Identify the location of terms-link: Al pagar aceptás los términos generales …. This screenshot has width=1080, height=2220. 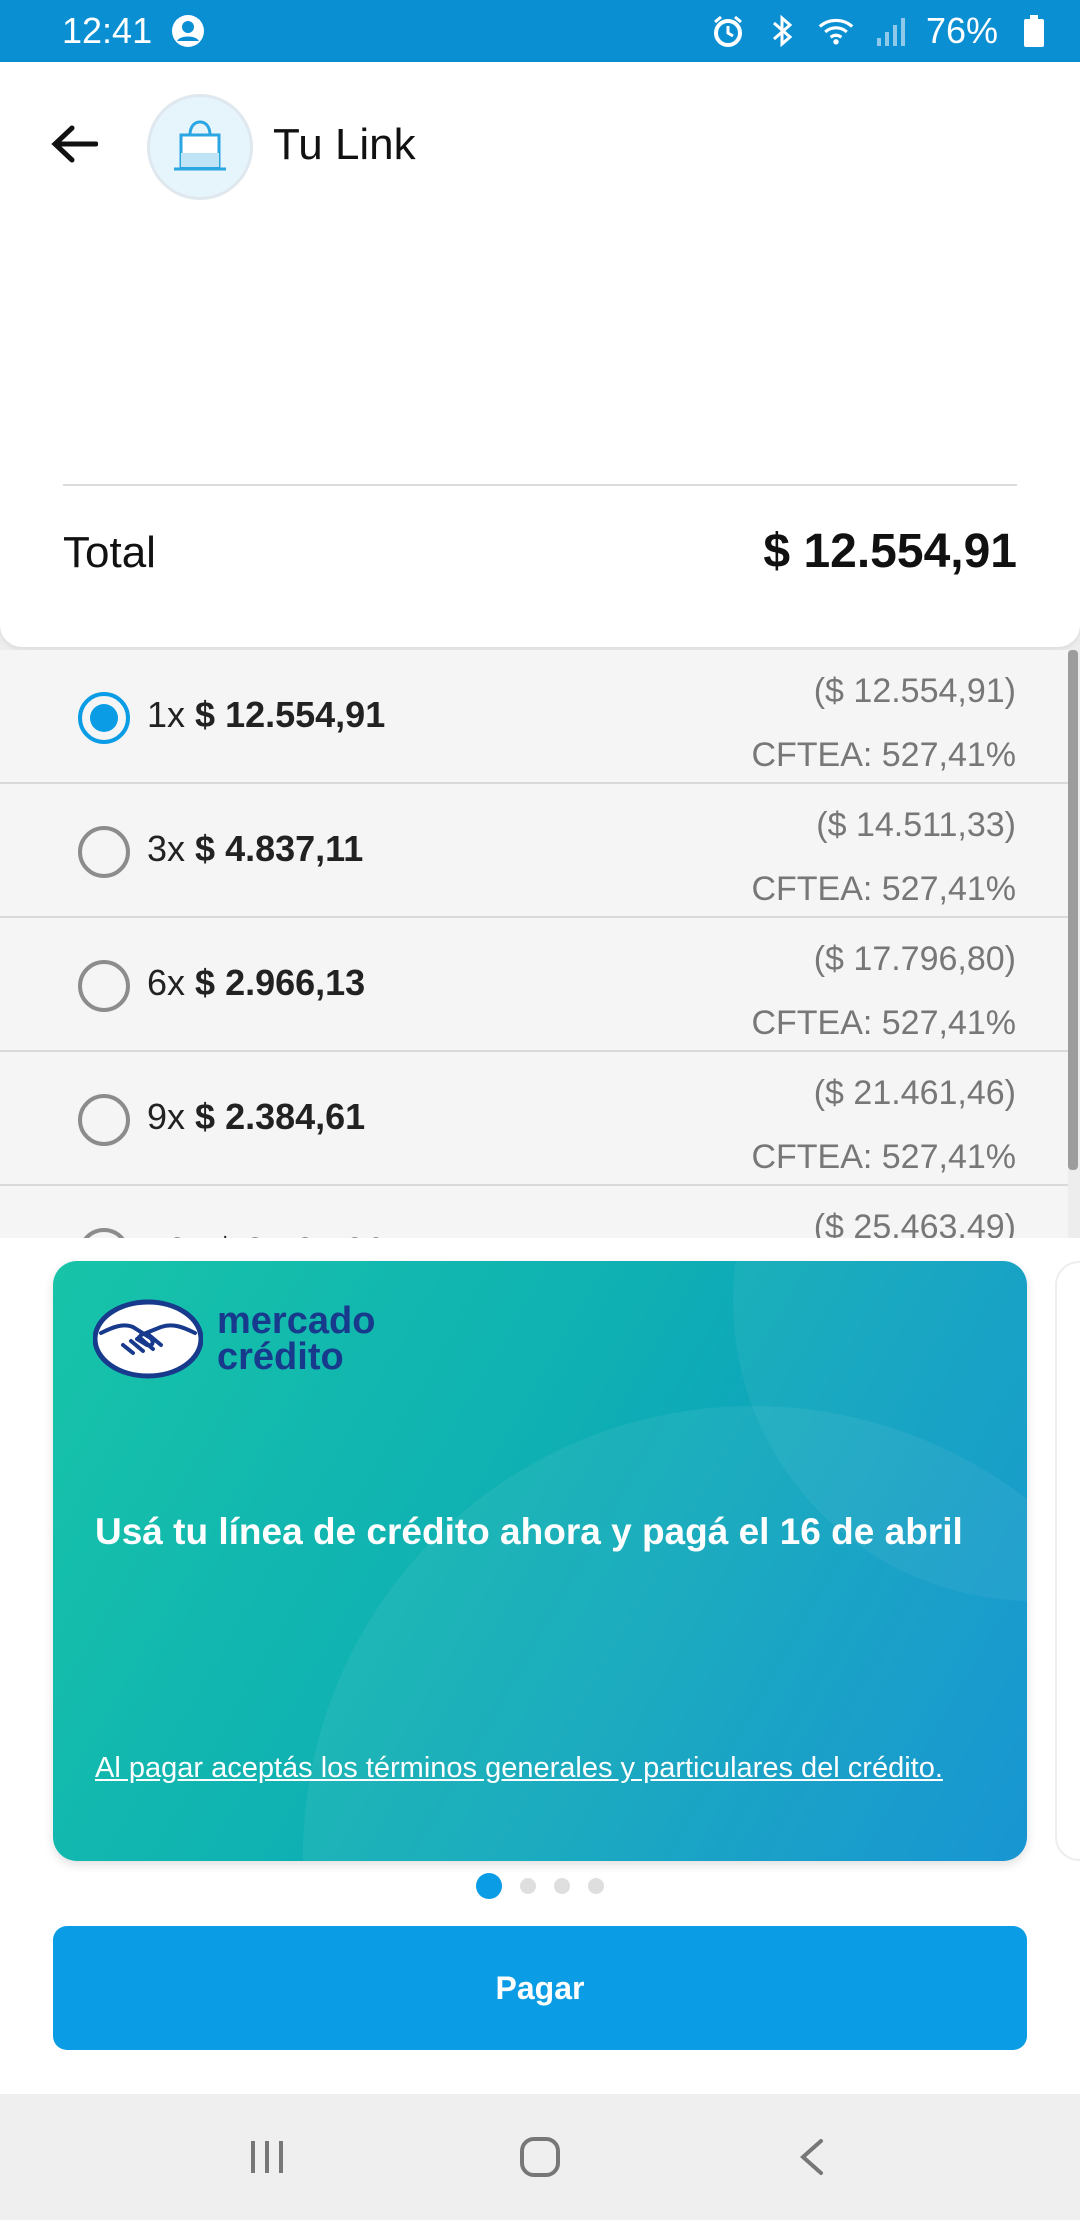
(535, 1768).